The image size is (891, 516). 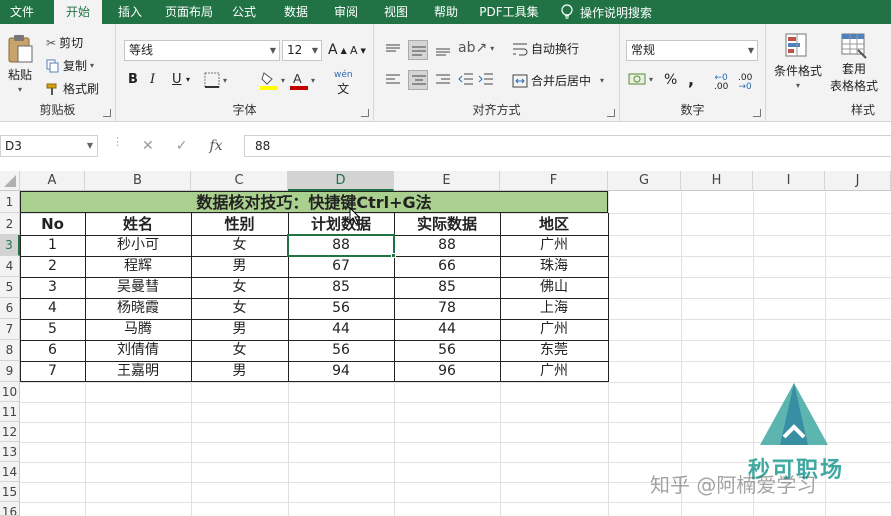 I want to click on tab-help: 帮助, so click(x=446, y=12).